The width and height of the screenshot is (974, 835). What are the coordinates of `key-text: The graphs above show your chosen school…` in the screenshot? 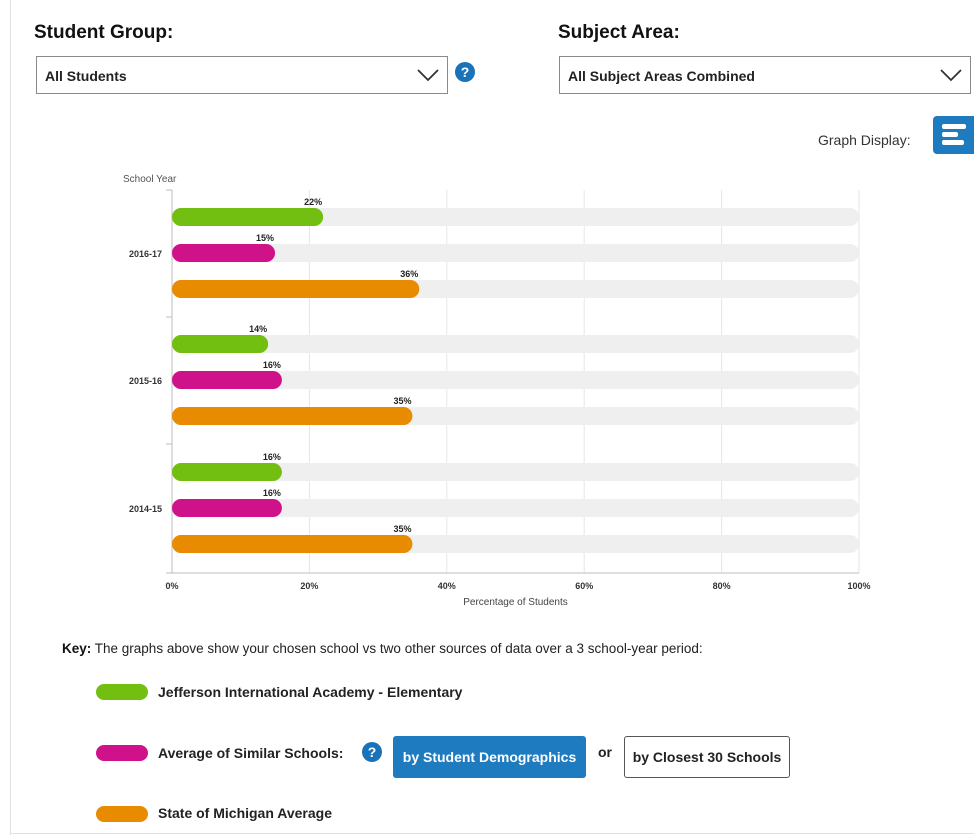 It's located at (397, 648).